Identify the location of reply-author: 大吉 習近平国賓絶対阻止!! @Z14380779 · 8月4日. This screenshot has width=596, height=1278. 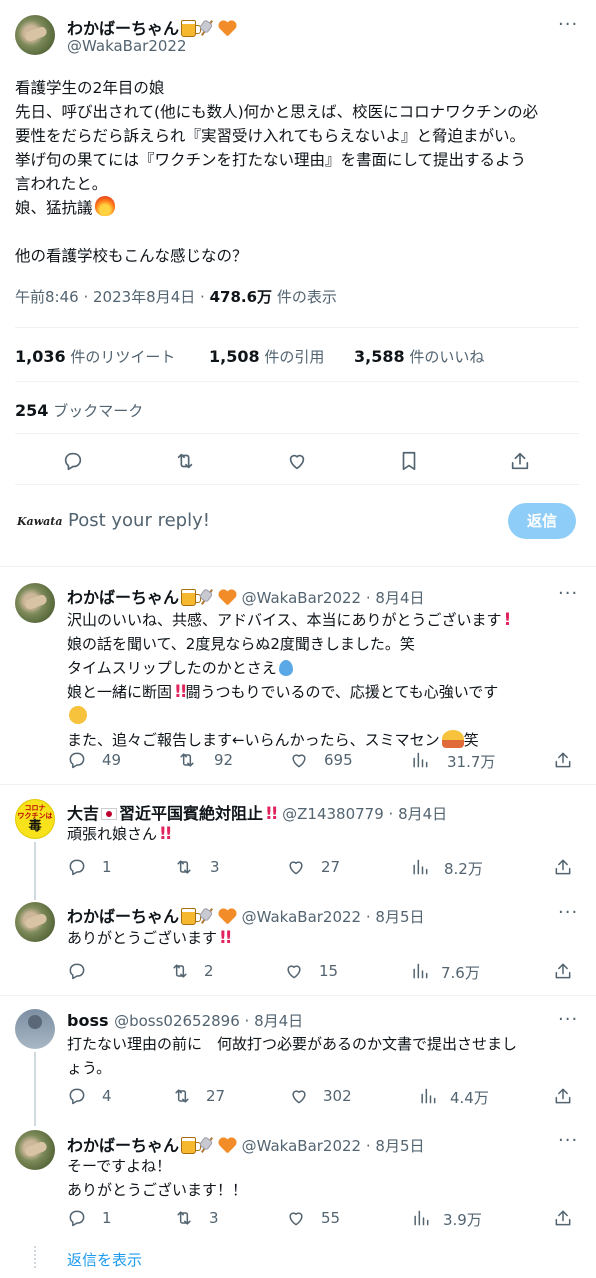
(257, 812).